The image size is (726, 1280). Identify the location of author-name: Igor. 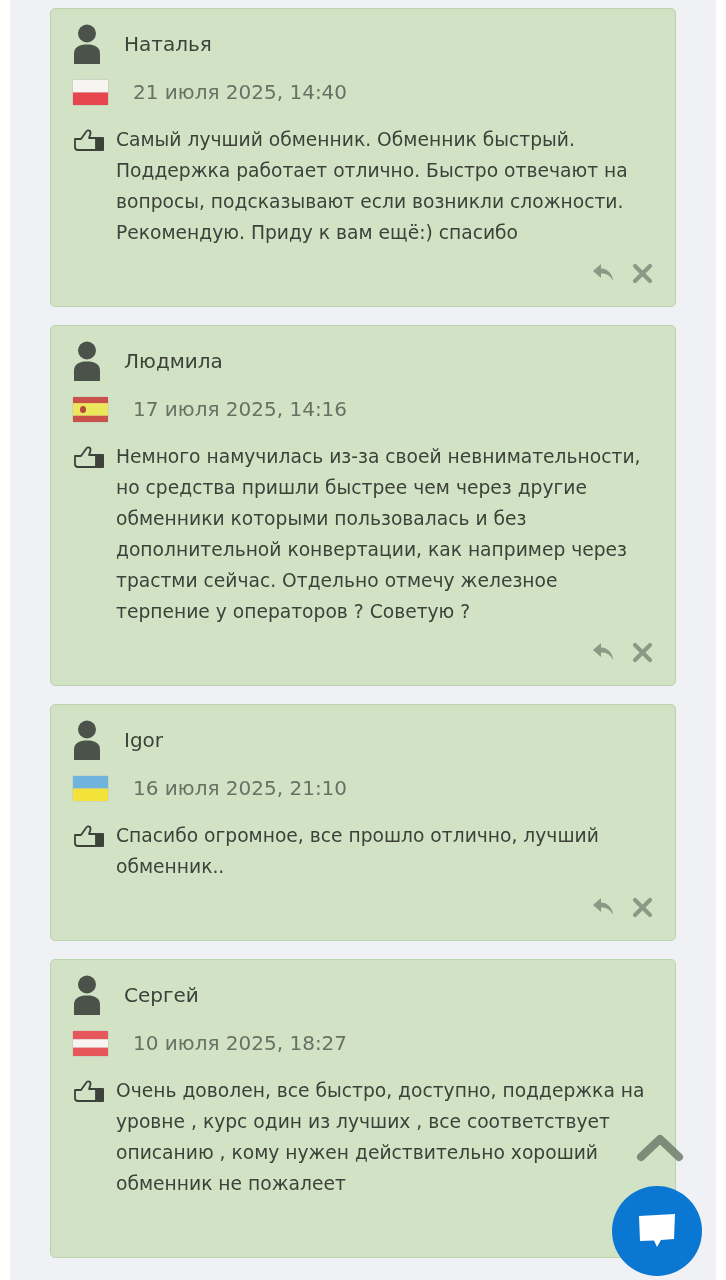
(144, 740).